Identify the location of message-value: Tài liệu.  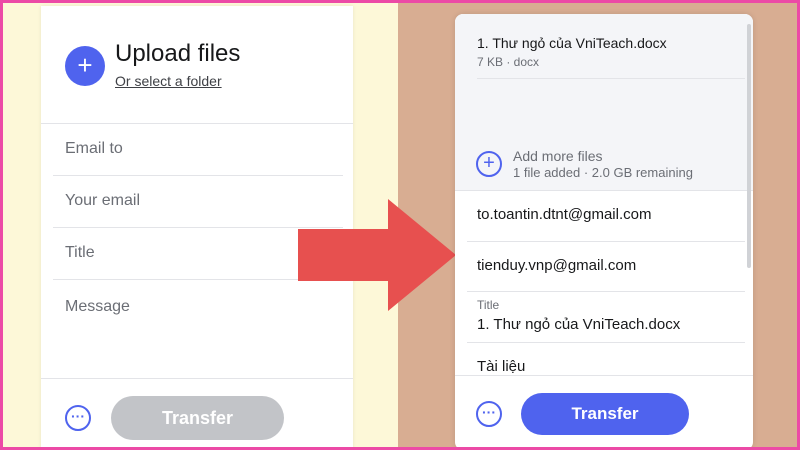
(501, 366).